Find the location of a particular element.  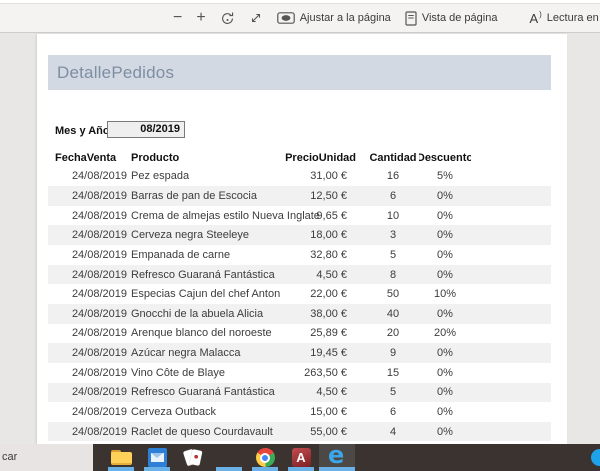

diagonal-expand-icon is located at coordinates (256, 18).